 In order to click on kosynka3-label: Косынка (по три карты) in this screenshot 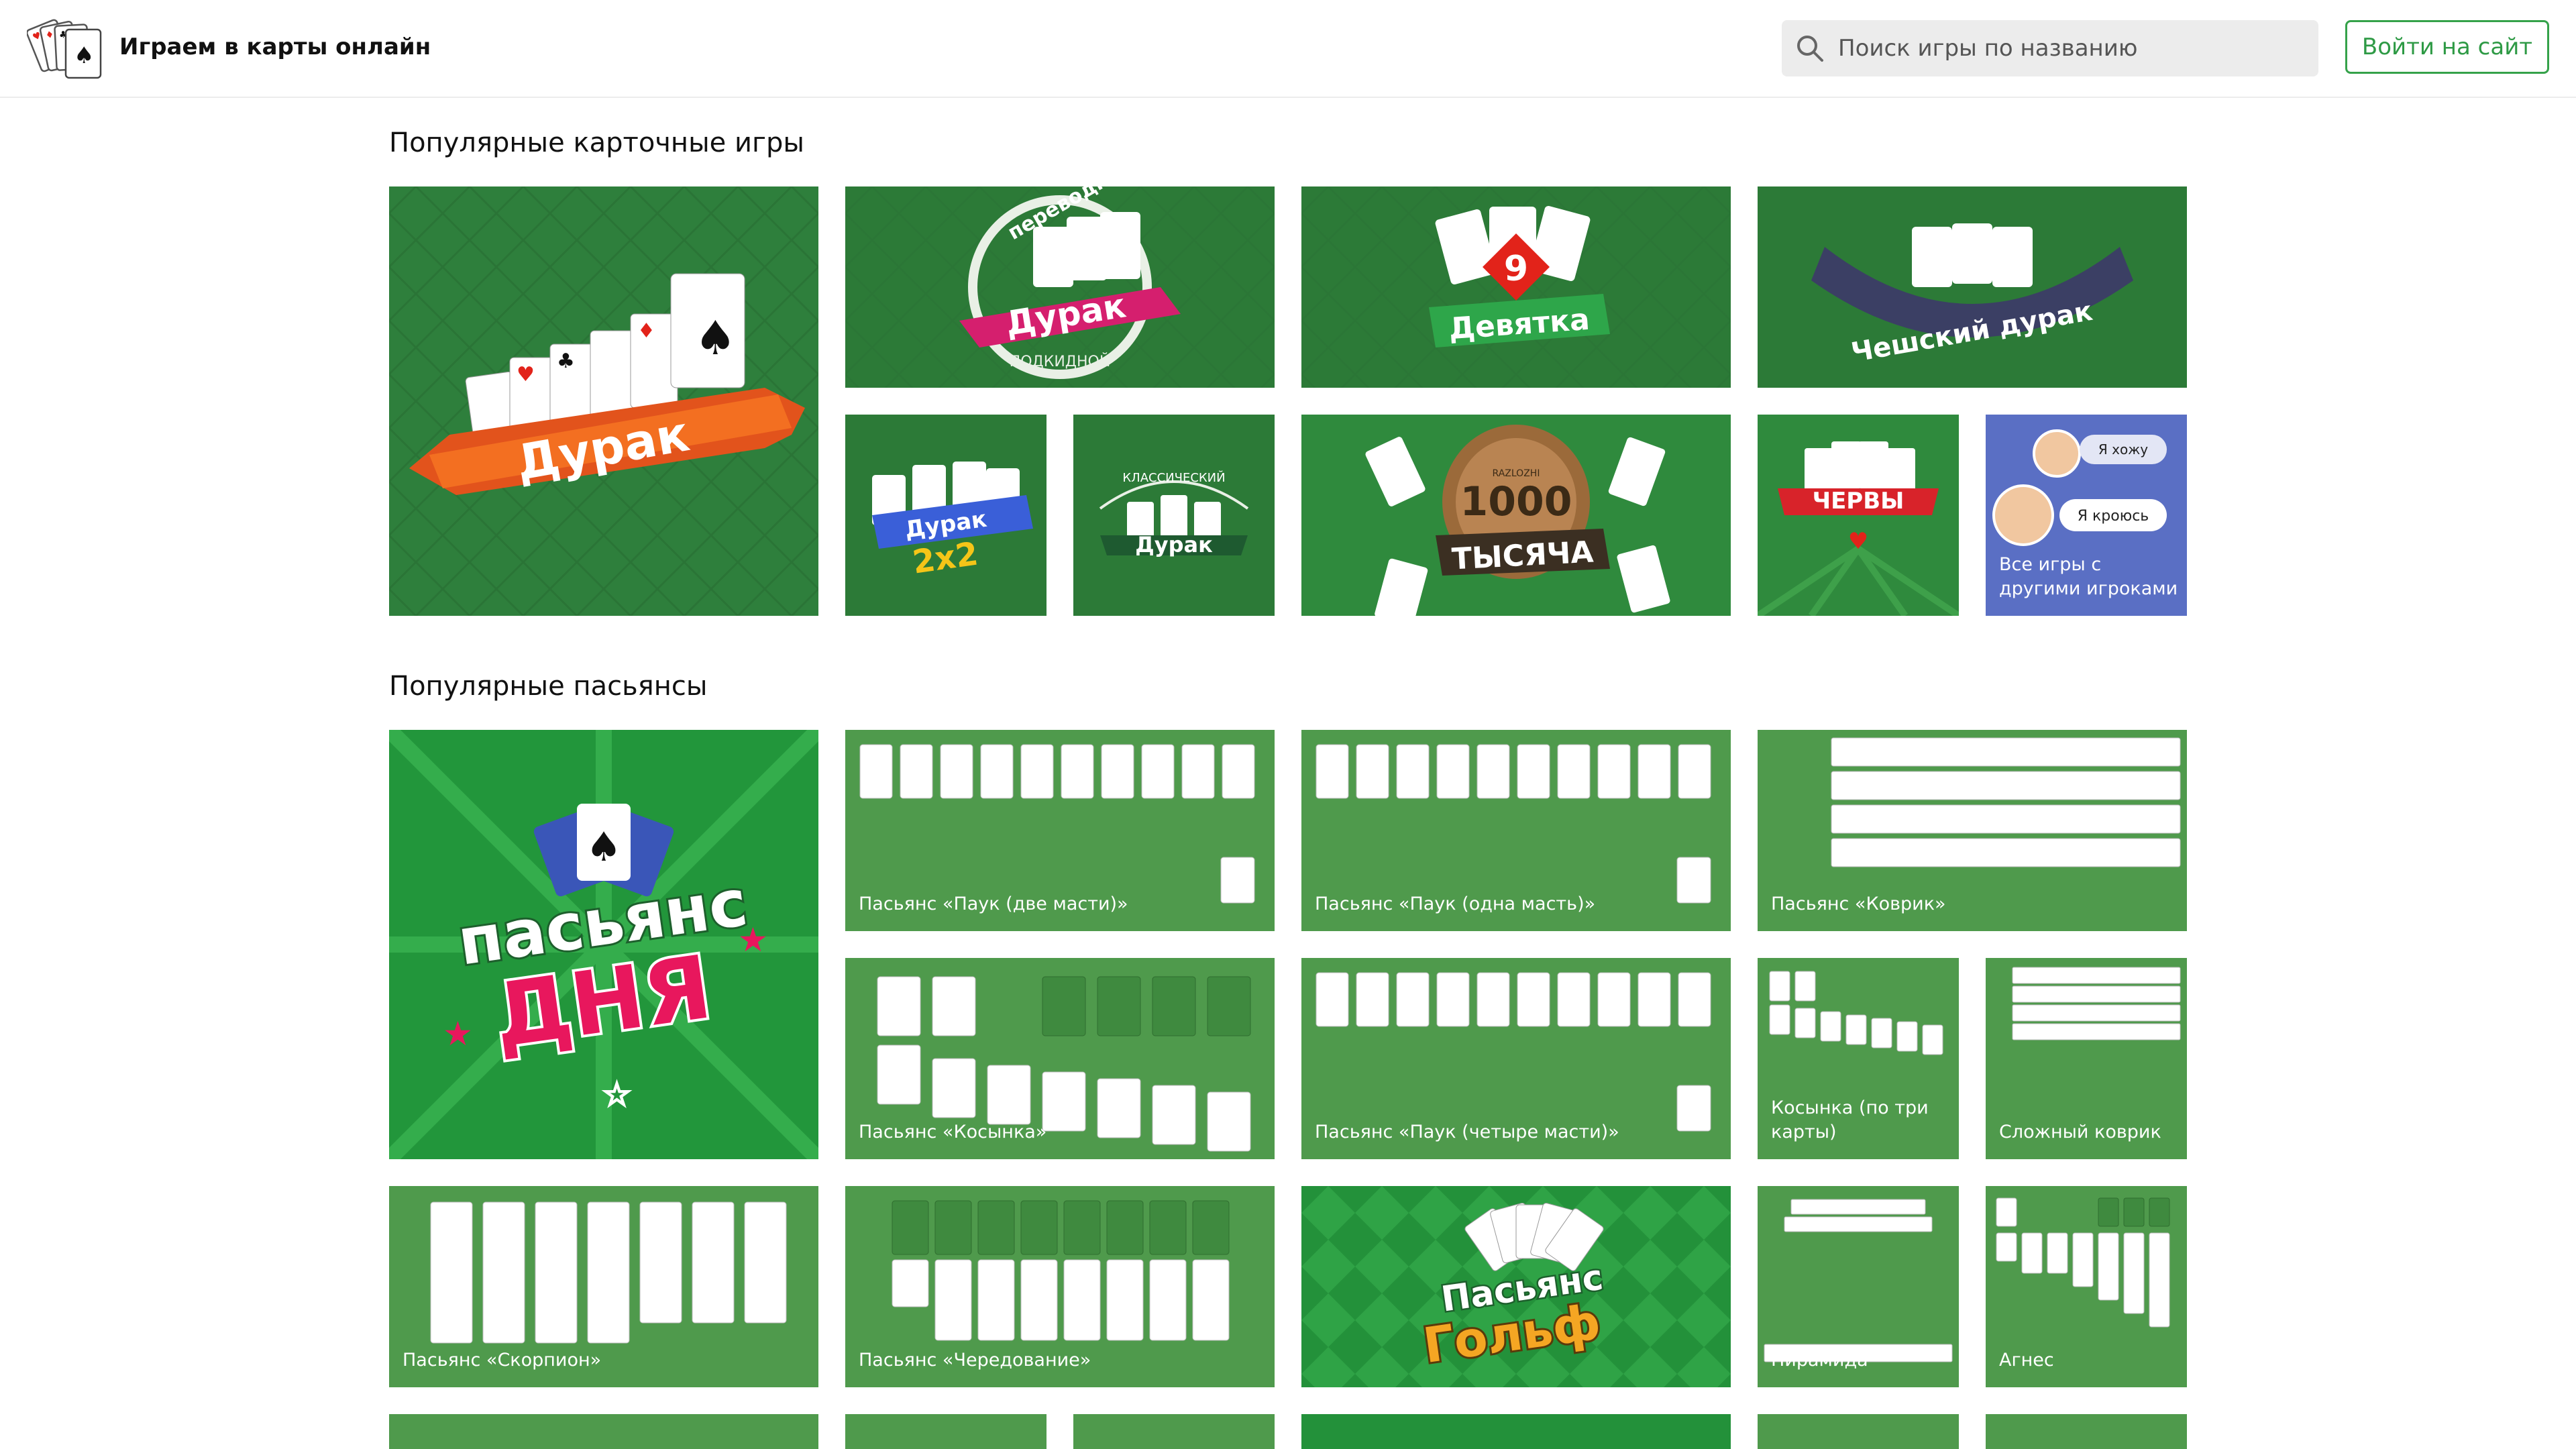, I will do `click(1850, 1119)`.